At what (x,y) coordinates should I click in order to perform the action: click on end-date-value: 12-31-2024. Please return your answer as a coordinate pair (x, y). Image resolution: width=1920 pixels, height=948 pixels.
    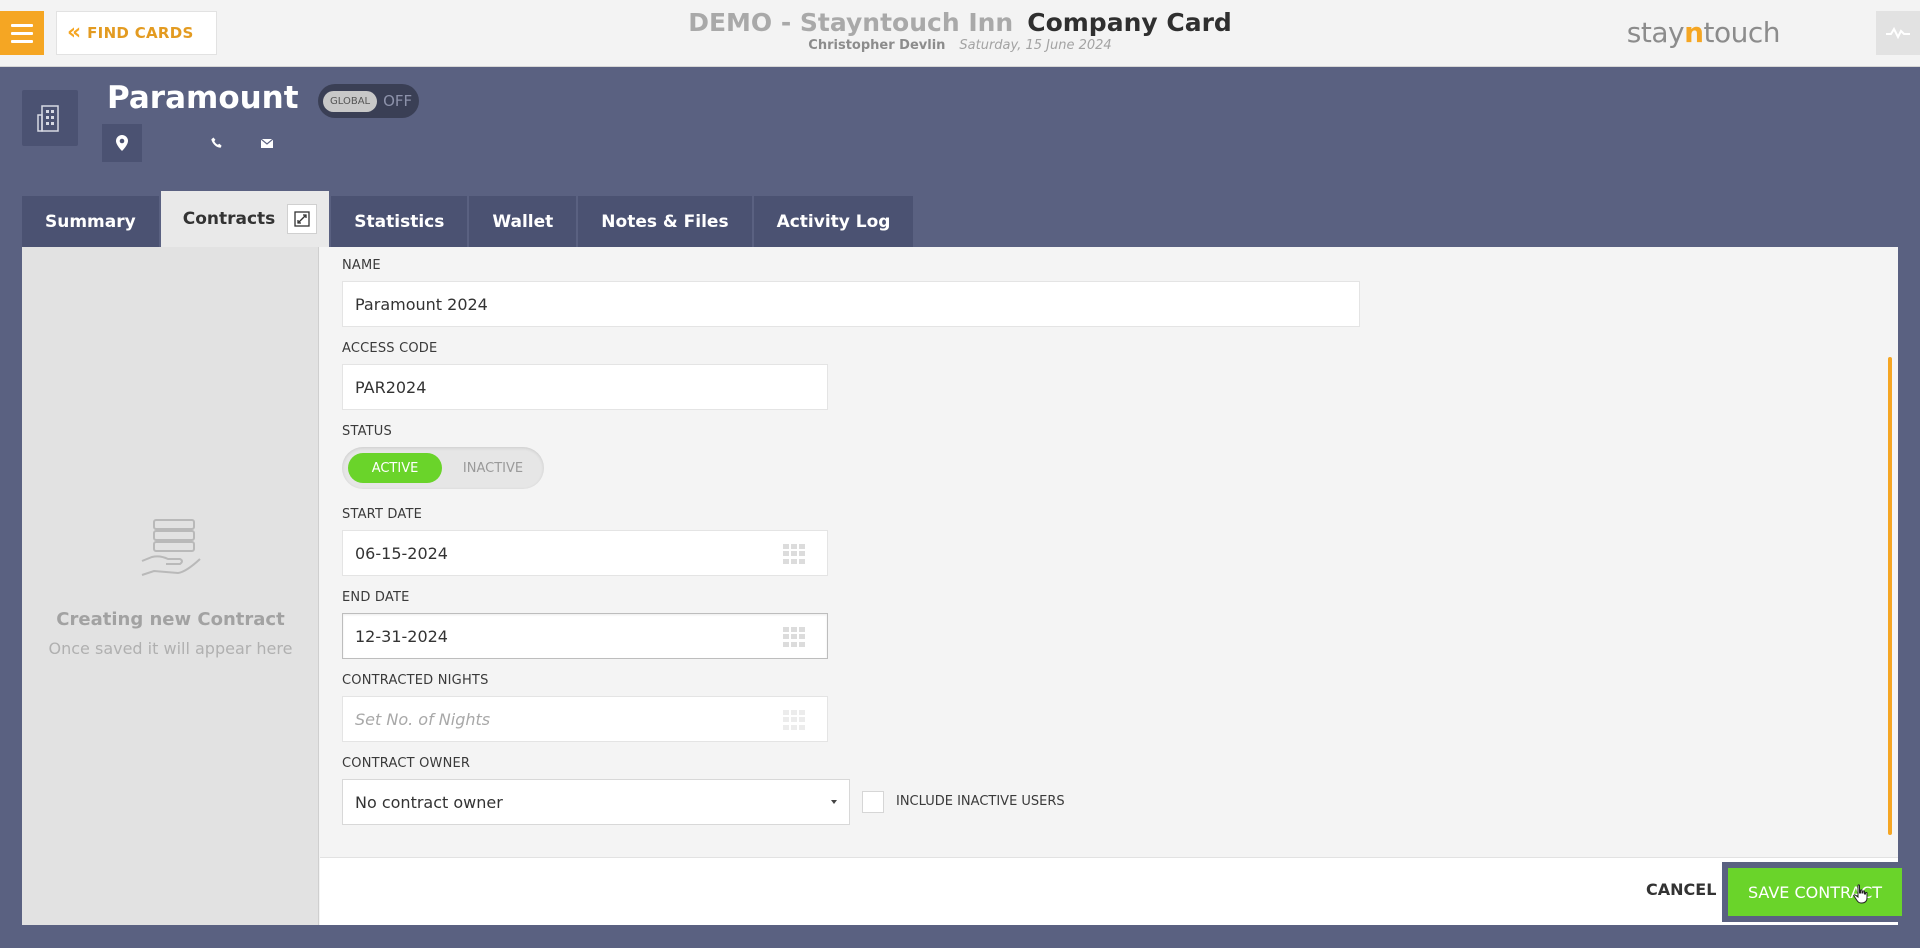
    Looking at the image, I should click on (401, 636).